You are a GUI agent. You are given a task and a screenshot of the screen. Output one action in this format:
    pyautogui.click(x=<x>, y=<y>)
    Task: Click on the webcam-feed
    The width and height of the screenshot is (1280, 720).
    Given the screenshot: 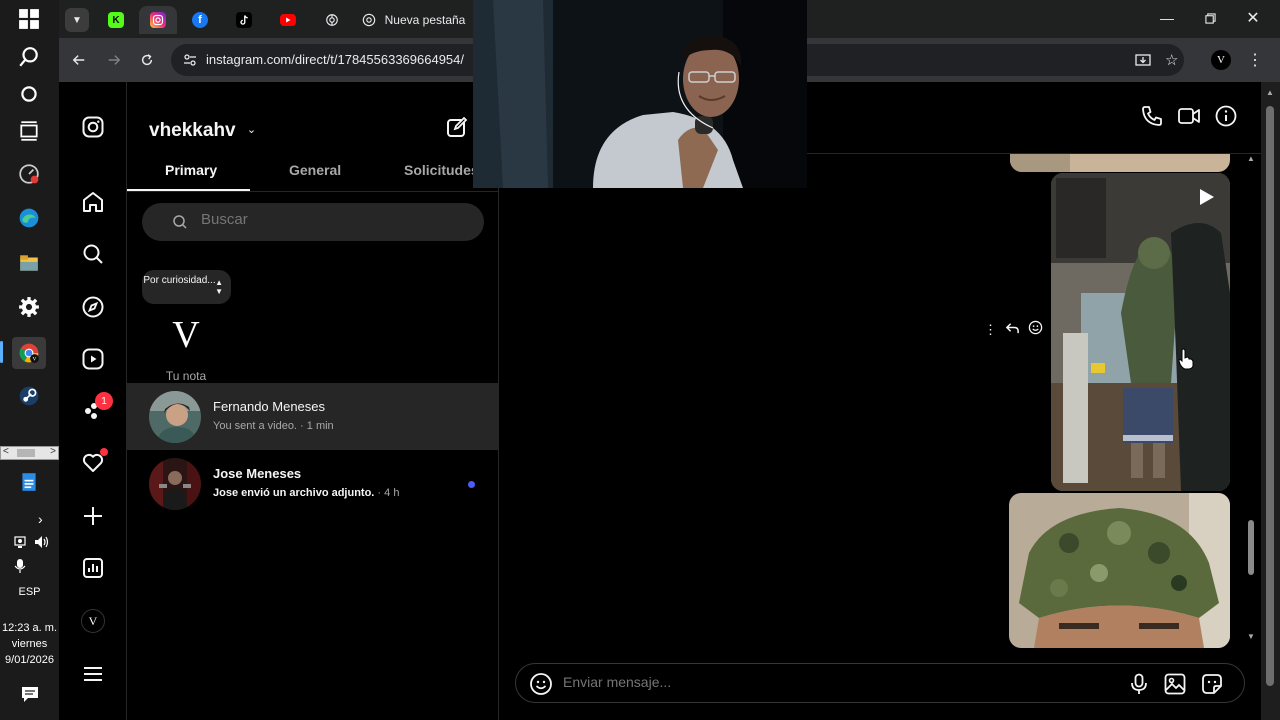 What is the action you would take?
    pyautogui.click(x=640, y=94)
    